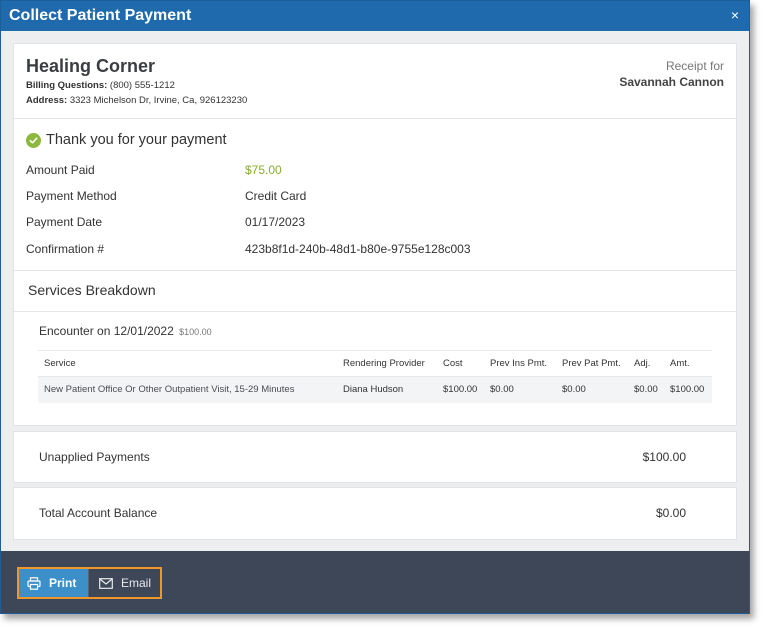 The image size is (765, 628). Describe the element at coordinates (664, 457) in the screenshot. I see `unapplied-payments-value: $100.00` at that location.